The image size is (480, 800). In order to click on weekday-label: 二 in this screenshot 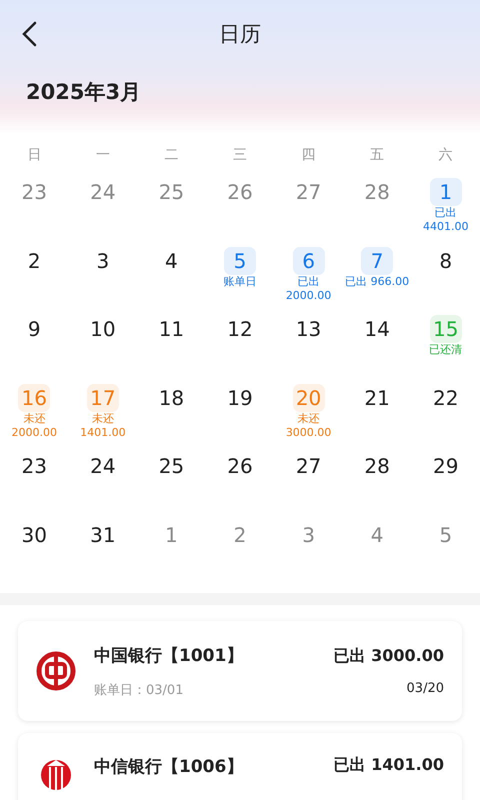, I will do `click(171, 155)`.